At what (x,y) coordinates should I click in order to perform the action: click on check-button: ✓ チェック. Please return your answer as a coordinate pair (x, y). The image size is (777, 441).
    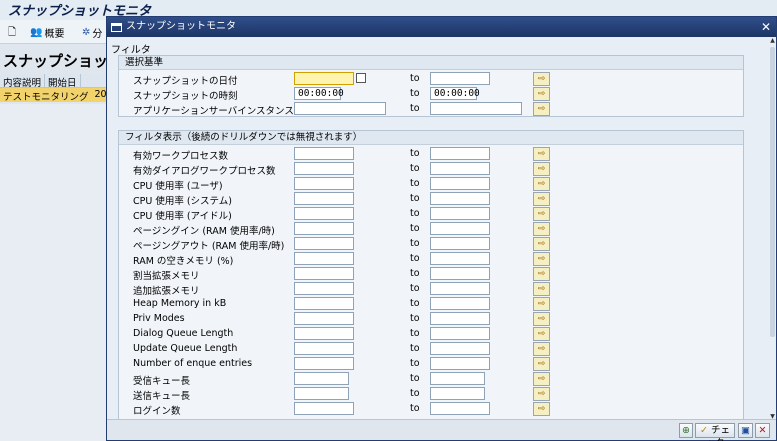
    Looking at the image, I should click on (715, 432).